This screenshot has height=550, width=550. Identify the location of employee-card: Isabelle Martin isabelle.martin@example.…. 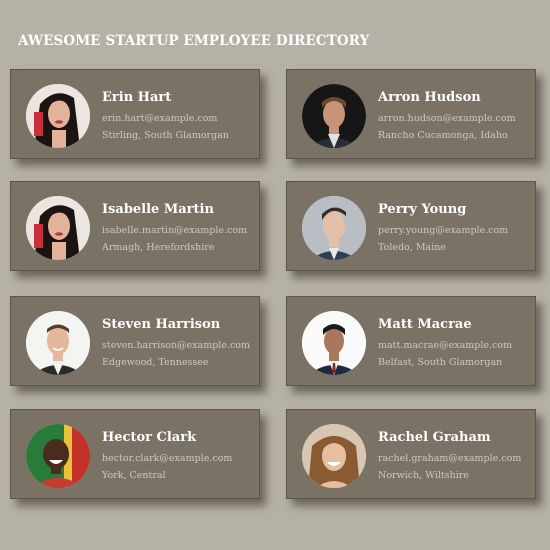
(135, 226).